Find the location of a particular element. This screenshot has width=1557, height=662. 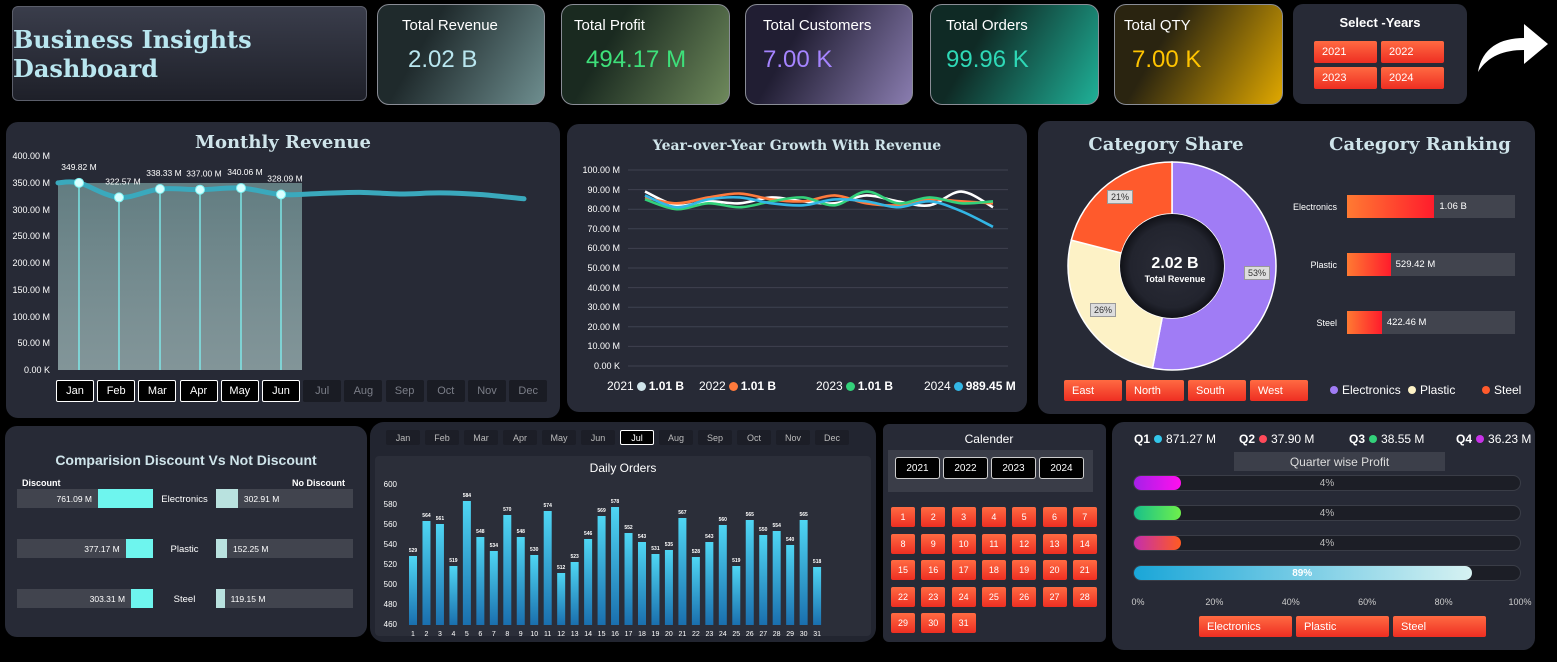

quarter-category-steel: Steel is located at coordinates (1439, 626).